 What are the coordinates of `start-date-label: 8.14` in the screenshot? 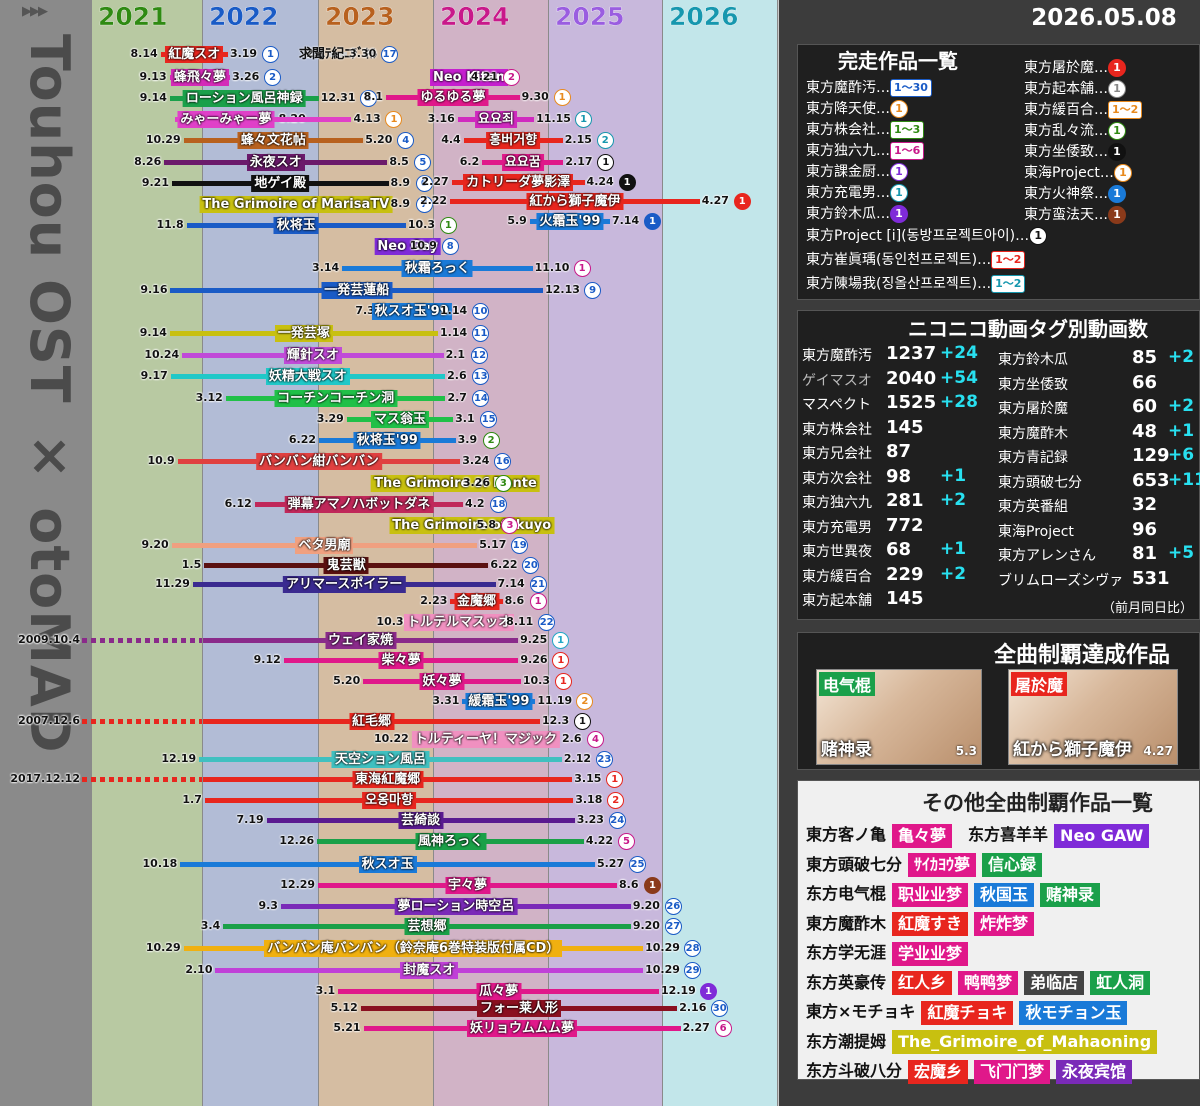 It's located at (144, 53).